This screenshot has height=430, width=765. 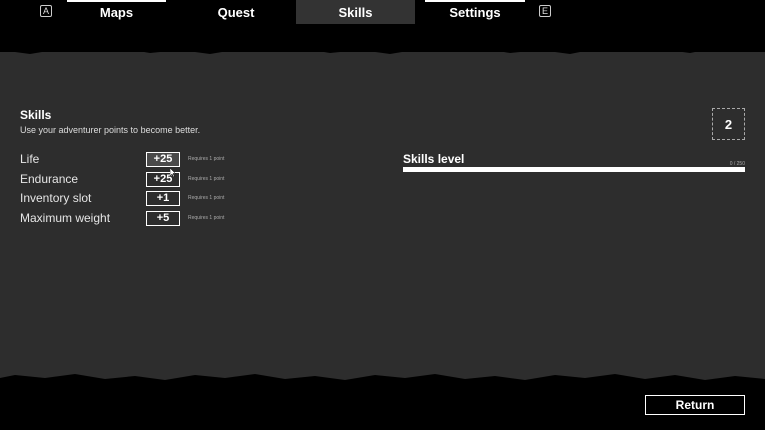 I want to click on upgrade-maximum-weight-button: +5, so click(x=163, y=218).